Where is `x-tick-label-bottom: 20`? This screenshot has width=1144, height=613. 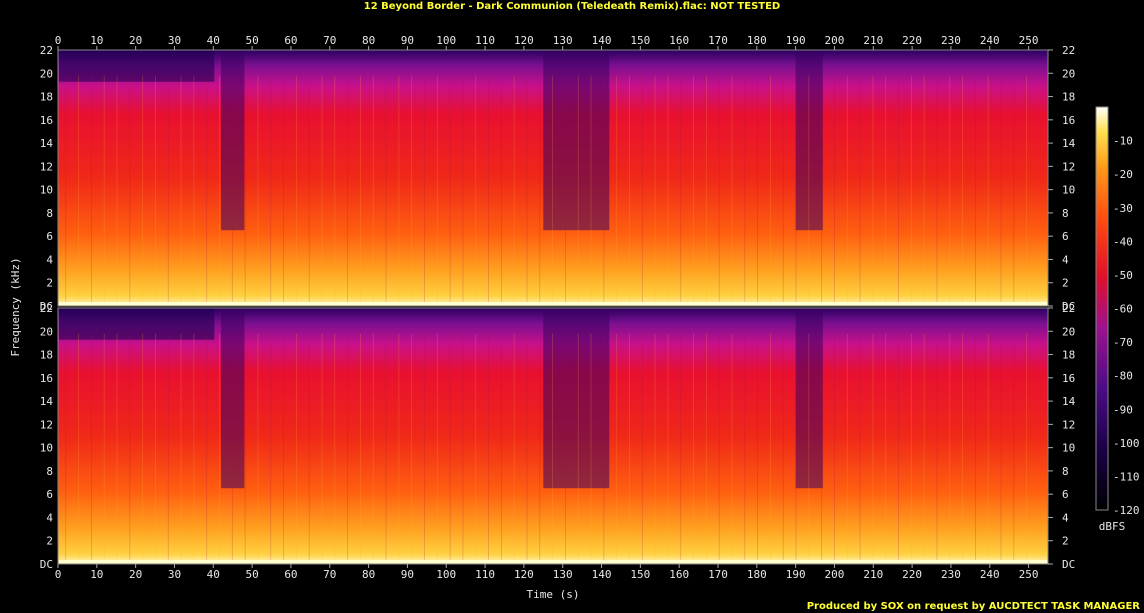 x-tick-label-bottom: 20 is located at coordinates (135, 574).